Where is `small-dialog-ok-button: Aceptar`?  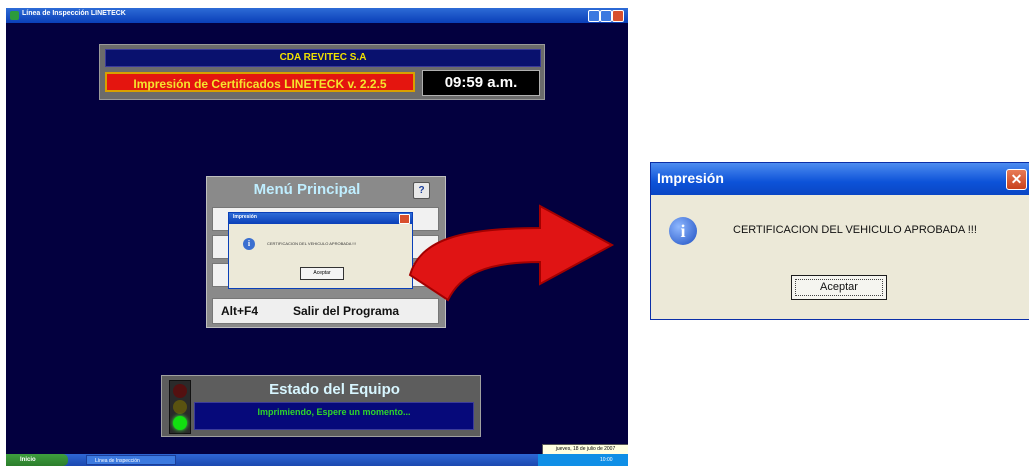 small-dialog-ok-button: Aceptar is located at coordinates (322, 273).